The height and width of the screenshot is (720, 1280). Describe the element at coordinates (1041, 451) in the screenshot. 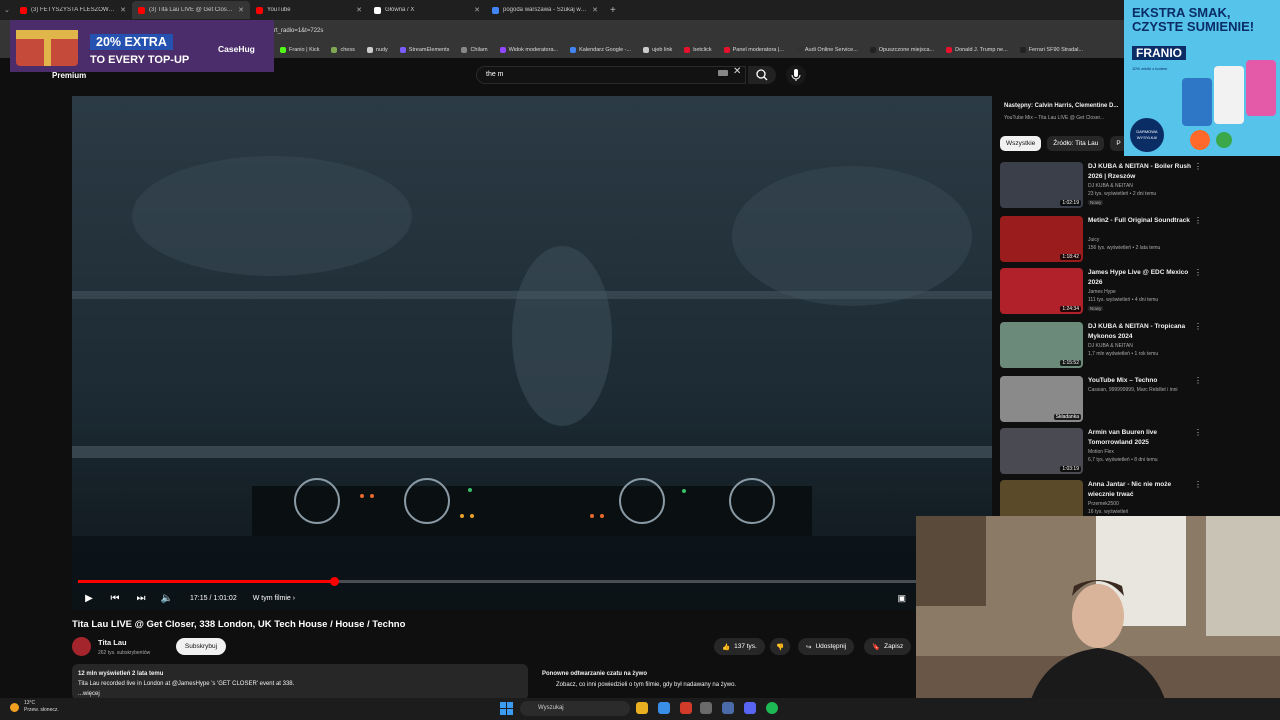

I see `video-thumbnail: 1:03:19` at that location.